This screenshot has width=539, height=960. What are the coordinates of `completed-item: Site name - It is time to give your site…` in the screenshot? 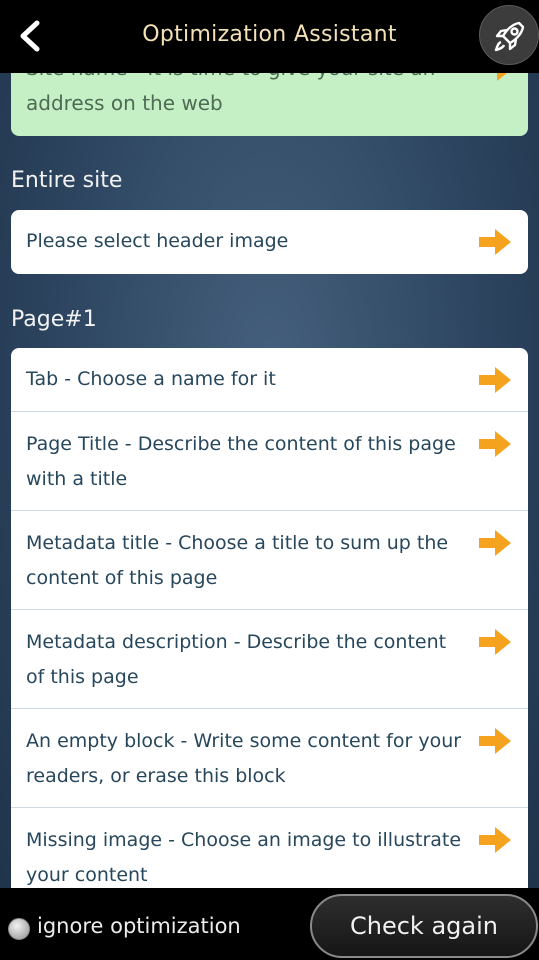 It's located at (269, 104).